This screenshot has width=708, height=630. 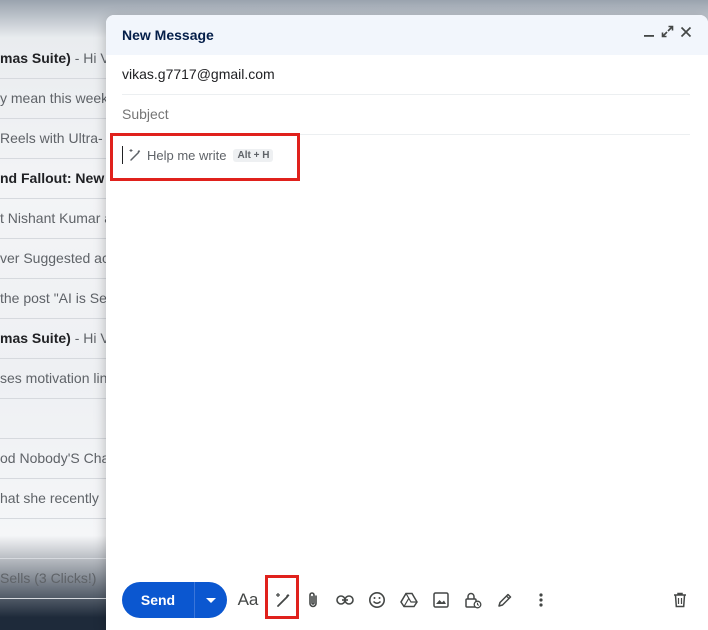 What do you see at coordinates (407, 35) in the screenshot?
I see `compose-header: New Message` at bounding box center [407, 35].